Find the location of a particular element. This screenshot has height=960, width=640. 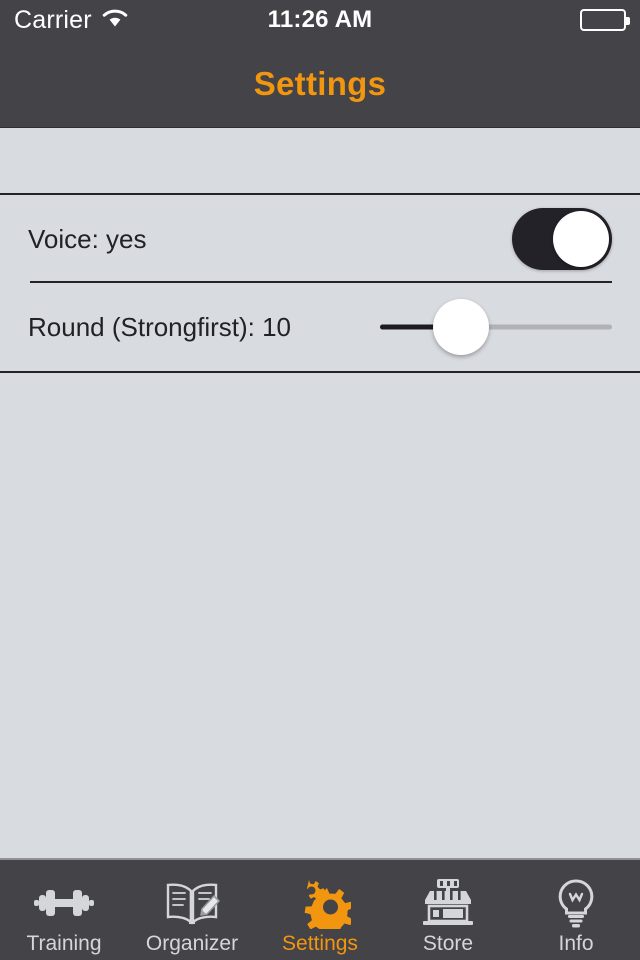

tab-store: Store is located at coordinates (448, 910).